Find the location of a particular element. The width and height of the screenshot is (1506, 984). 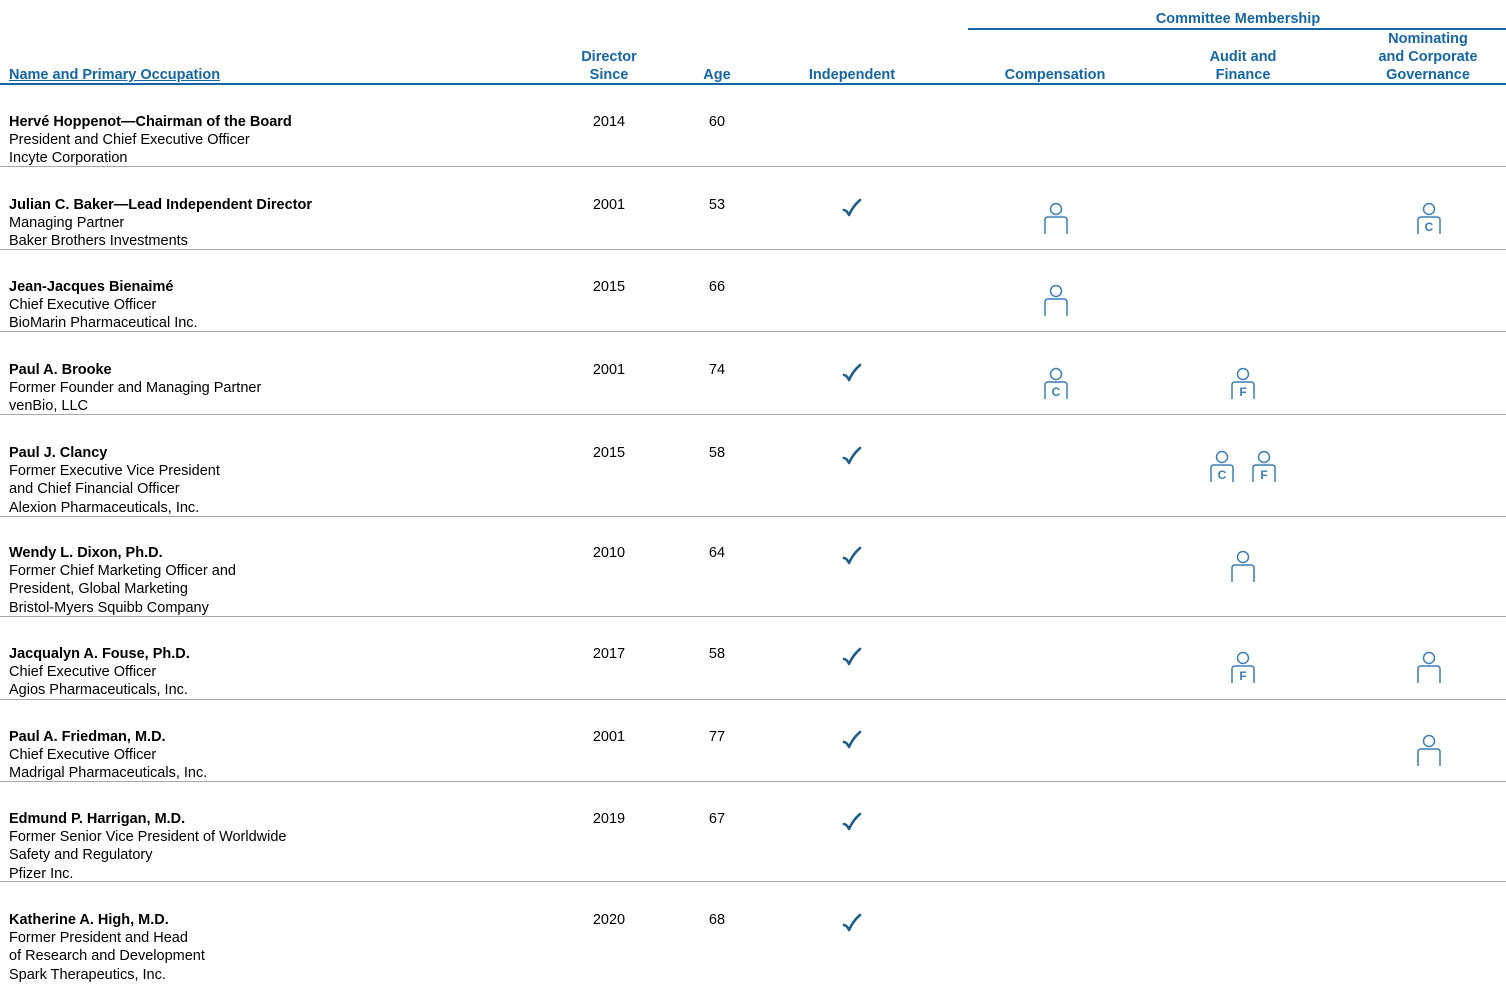

director-name: Hervé Hoppenot—Chairman of the Board is located at coordinates (150, 122).